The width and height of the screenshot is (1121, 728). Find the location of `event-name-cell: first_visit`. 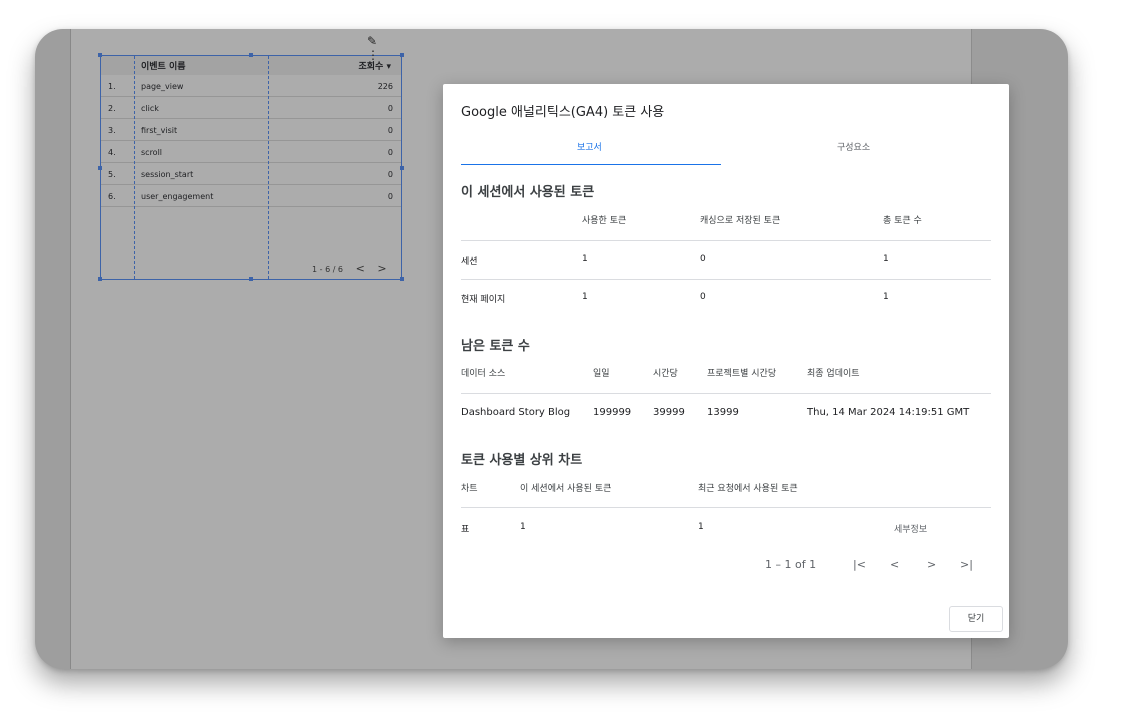

event-name-cell: first_visit is located at coordinates (159, 130).